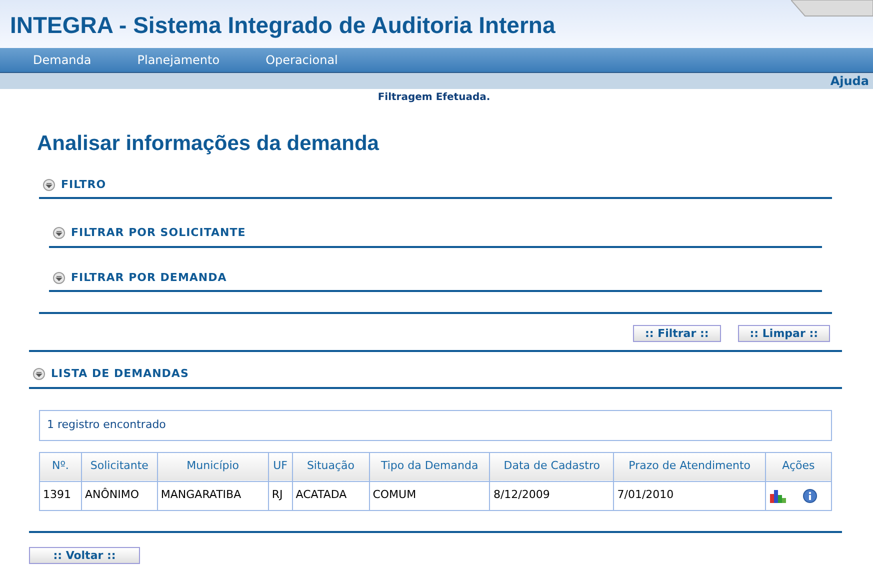  What do you see at coordinates (212, 466) in the screenshot?
I see `column-header: Município` at bounding box center [212, 466].